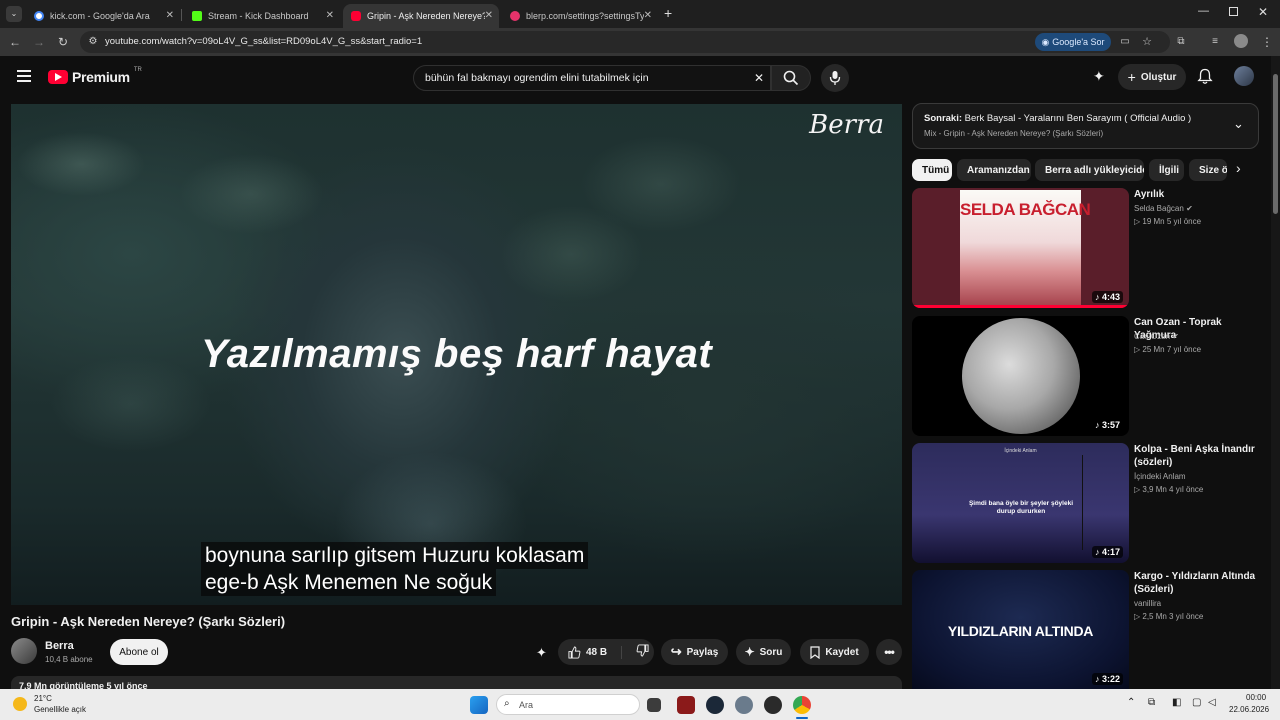  I want to click on moon-image, so click(1021, 376).